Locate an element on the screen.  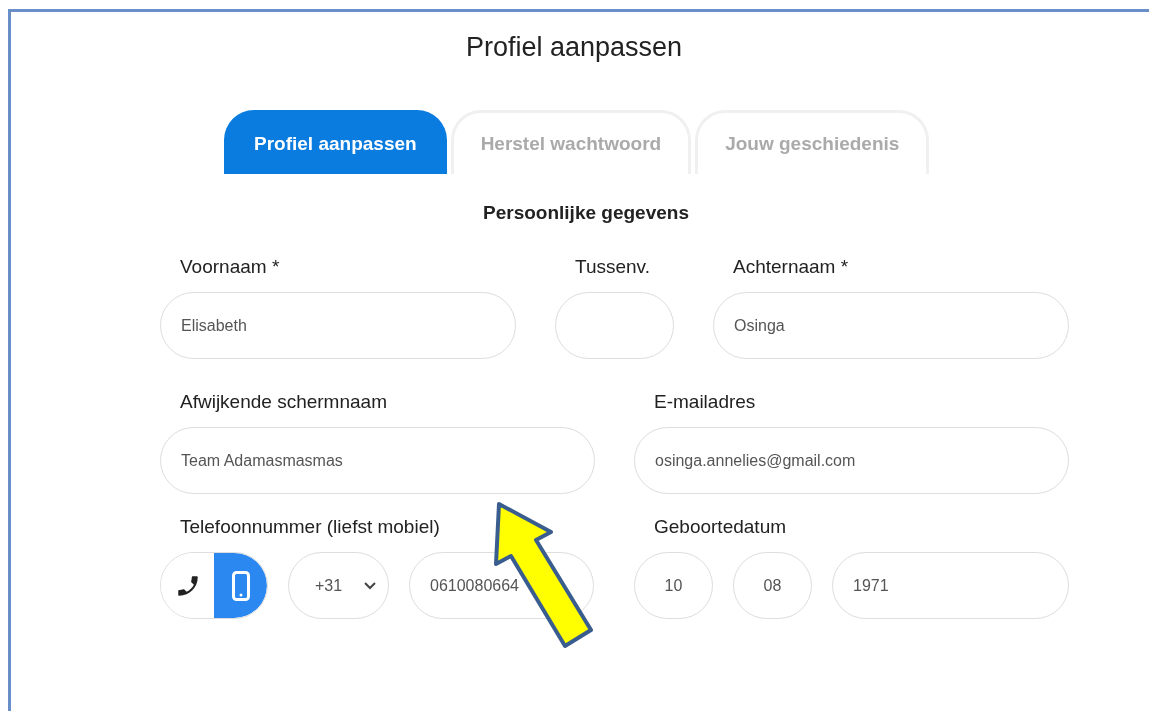
input-field: Osinga is located at coordinates (891, 325).